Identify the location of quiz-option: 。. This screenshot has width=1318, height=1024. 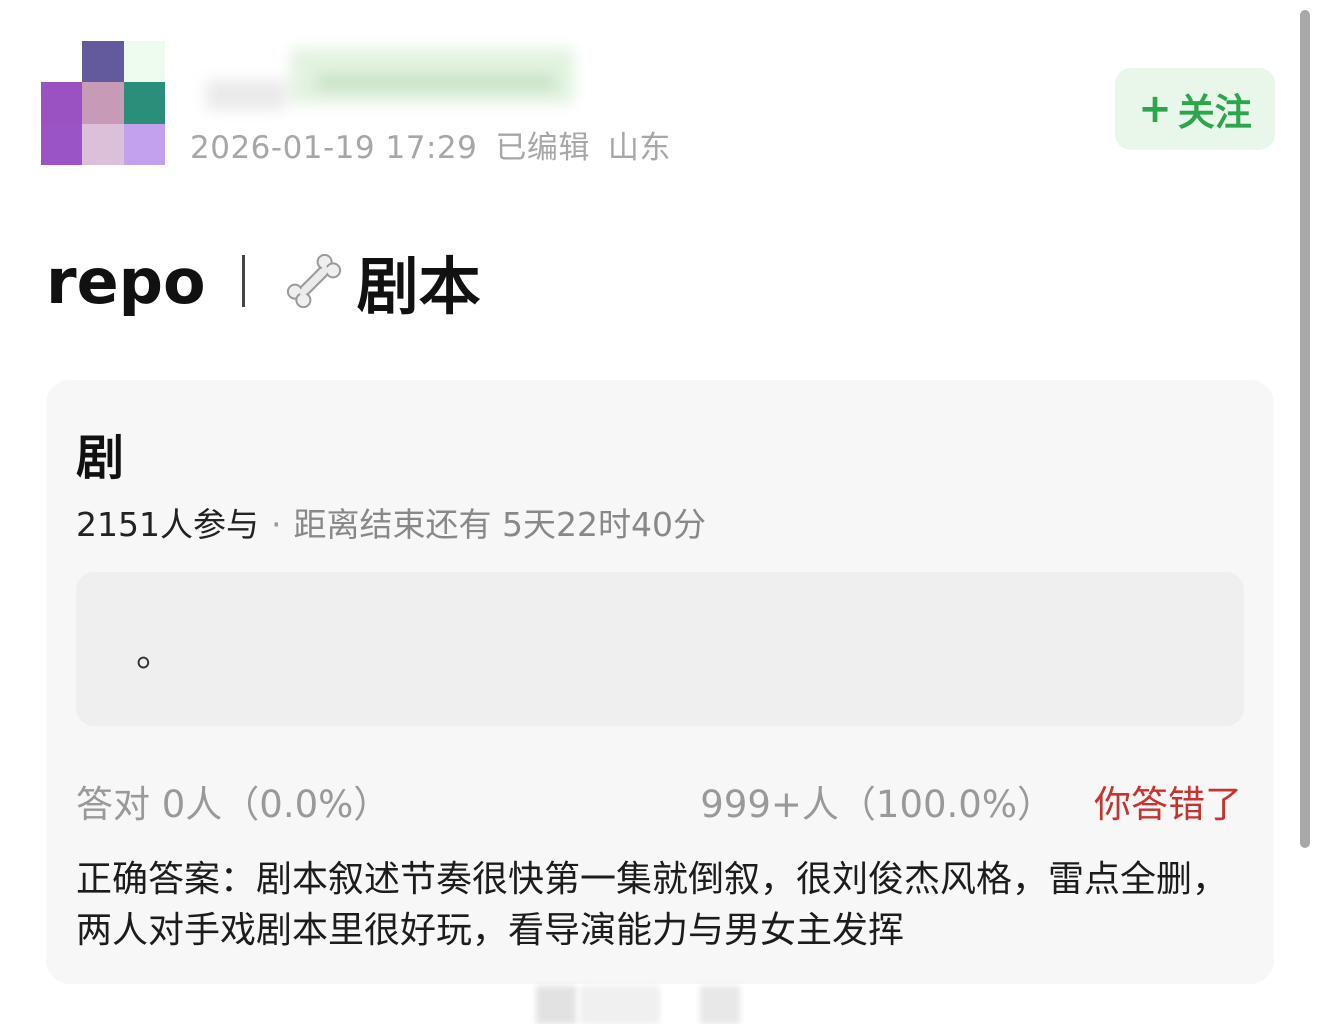
(660, 649).